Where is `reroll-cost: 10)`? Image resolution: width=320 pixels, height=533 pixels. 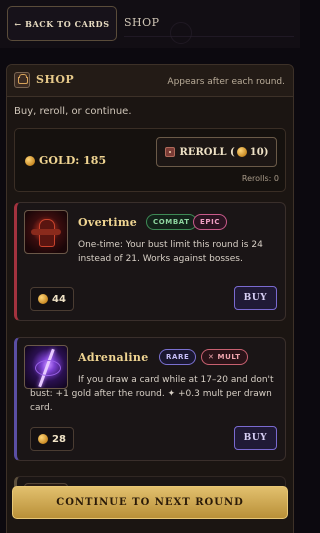
reroll-cost: 10) is located at coordinates (259, 152).